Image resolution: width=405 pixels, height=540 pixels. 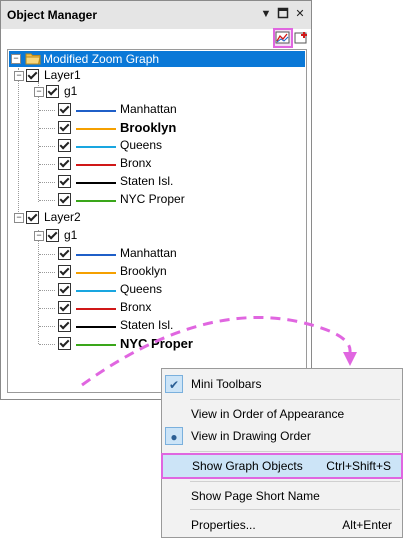 I want to click on menu-item-mini-toolbars: ✔ Mini Toolbars, so click(x=282, y=384).